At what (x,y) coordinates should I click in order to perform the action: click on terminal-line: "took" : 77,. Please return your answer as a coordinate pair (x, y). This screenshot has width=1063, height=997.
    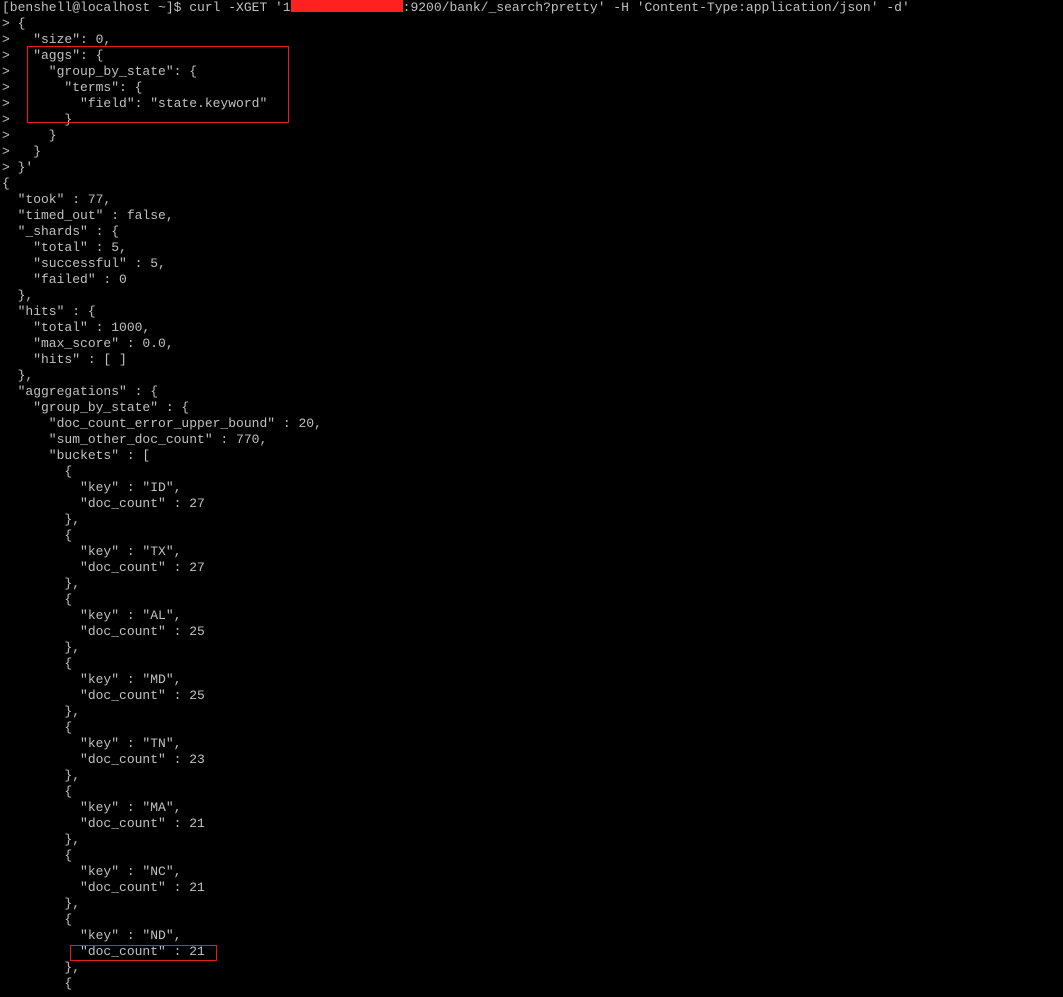
    Looking at the image, I should click on (57, 199).